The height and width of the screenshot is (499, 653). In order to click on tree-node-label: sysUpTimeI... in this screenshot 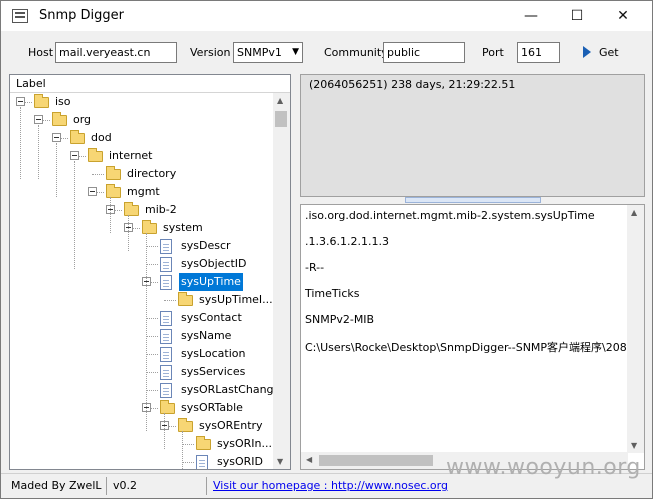, I will do `click(236, 300)`.